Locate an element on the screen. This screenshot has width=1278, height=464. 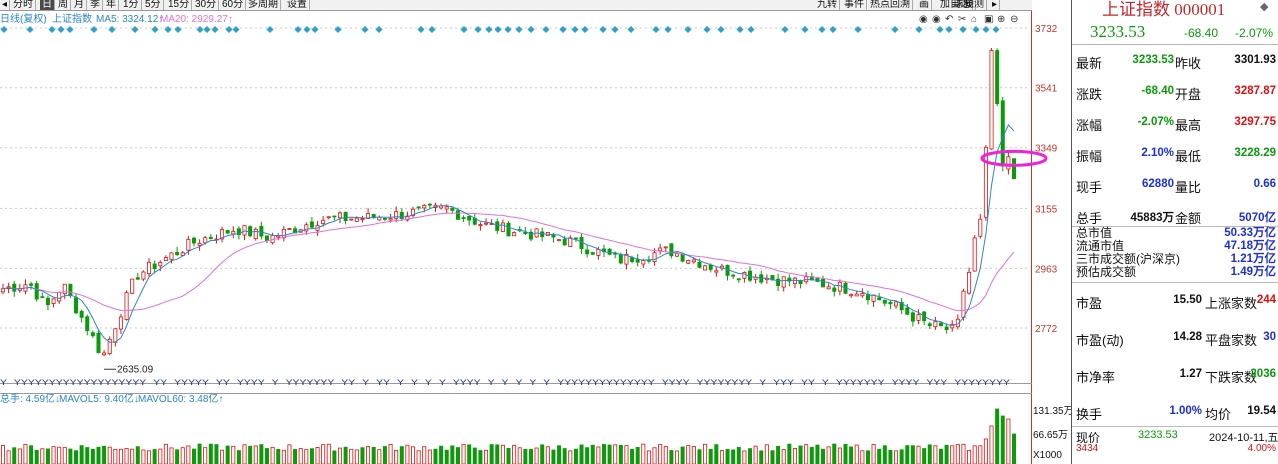
quote-label: 涨幅 is located at coordinates (1089, 125).